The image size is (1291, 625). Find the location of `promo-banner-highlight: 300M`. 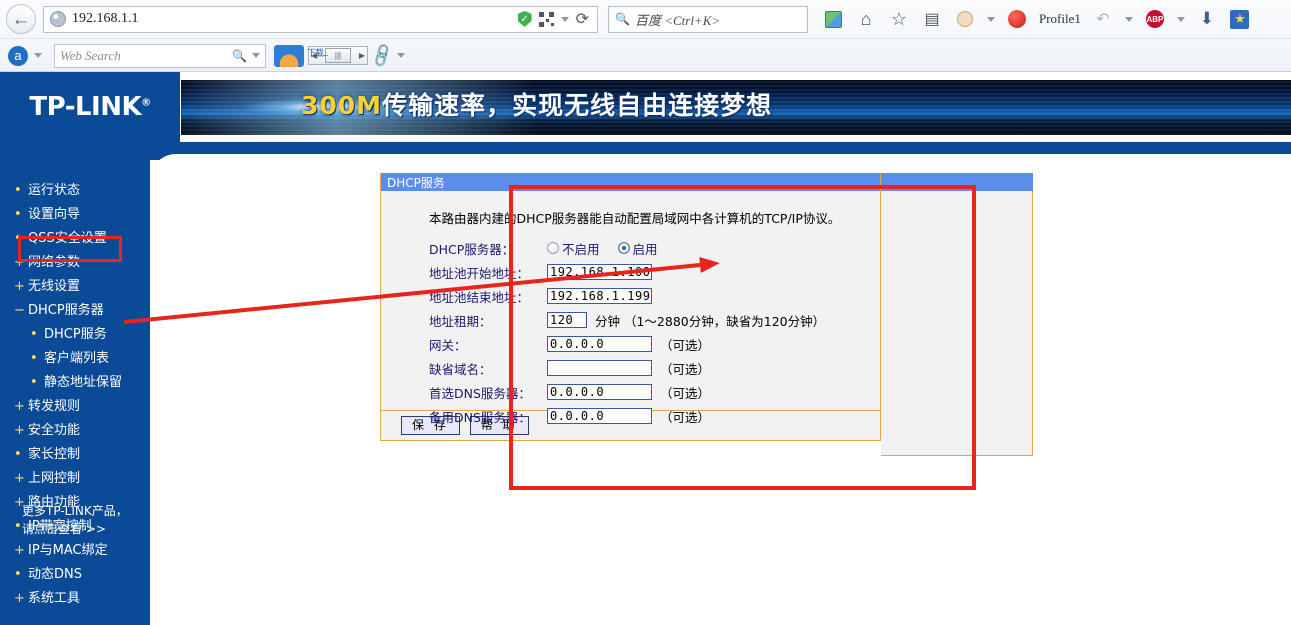

promo-banner-highlight: 300M is located at coordinates (342, 105).